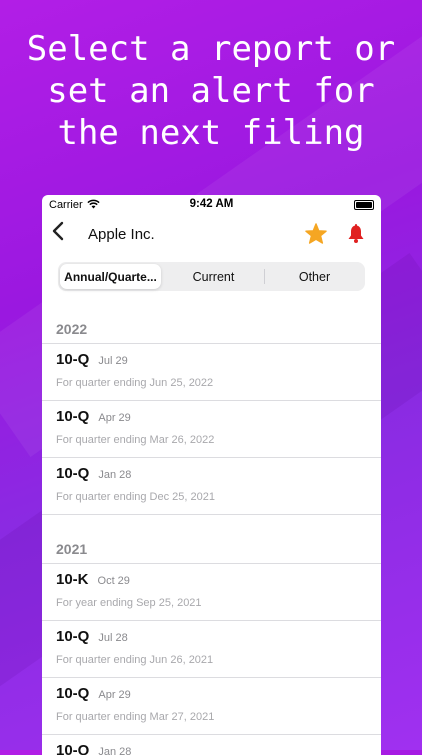 Image resolution: width=422 pixels, height=755 pixels. What do you see at coordinates (211, 328) in the screenshot?
I see `section-header-year: 2022` at bounding box center [211, 328].